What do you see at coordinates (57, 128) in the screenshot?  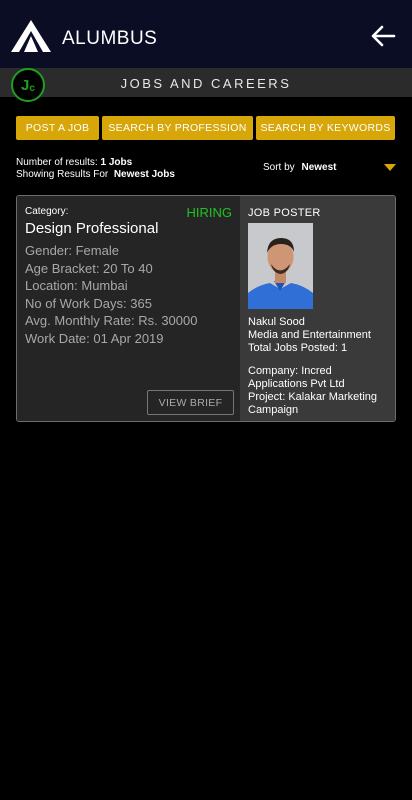 I see `post-job-button: POST A JOB` at bounding box center [57, 128].